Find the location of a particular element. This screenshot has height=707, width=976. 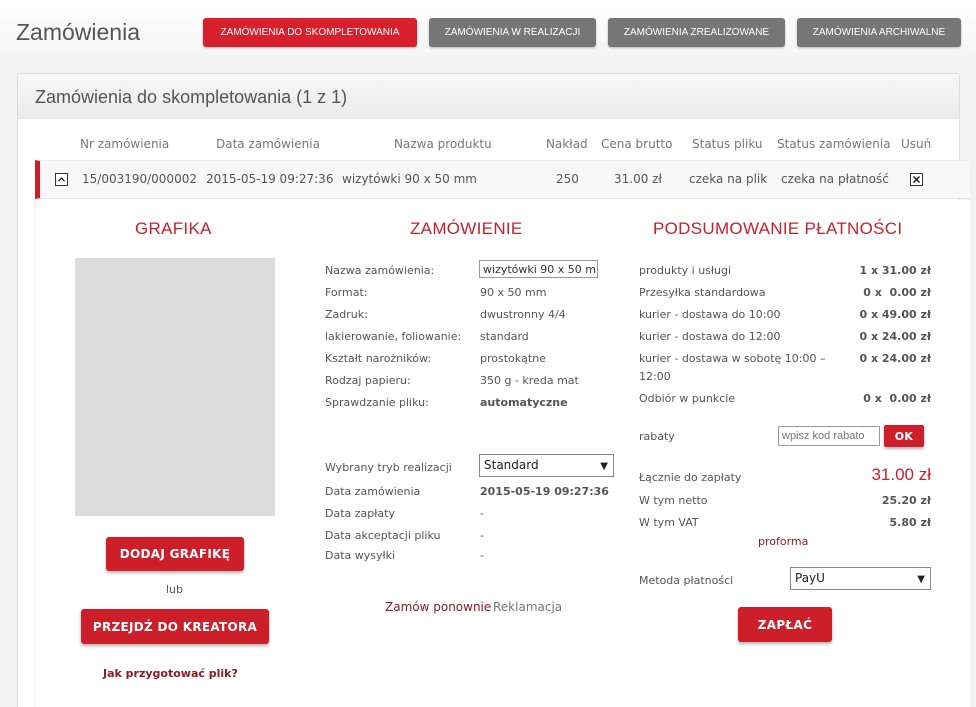

panel-header: Zamówienia do skompletowania (1 z 1) is located at coordinates (488, 96).